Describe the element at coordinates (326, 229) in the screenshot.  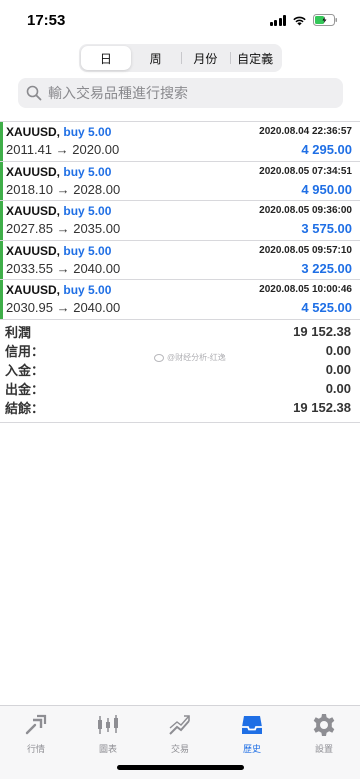
I see `trade-profit: 3 575.00` at that location.